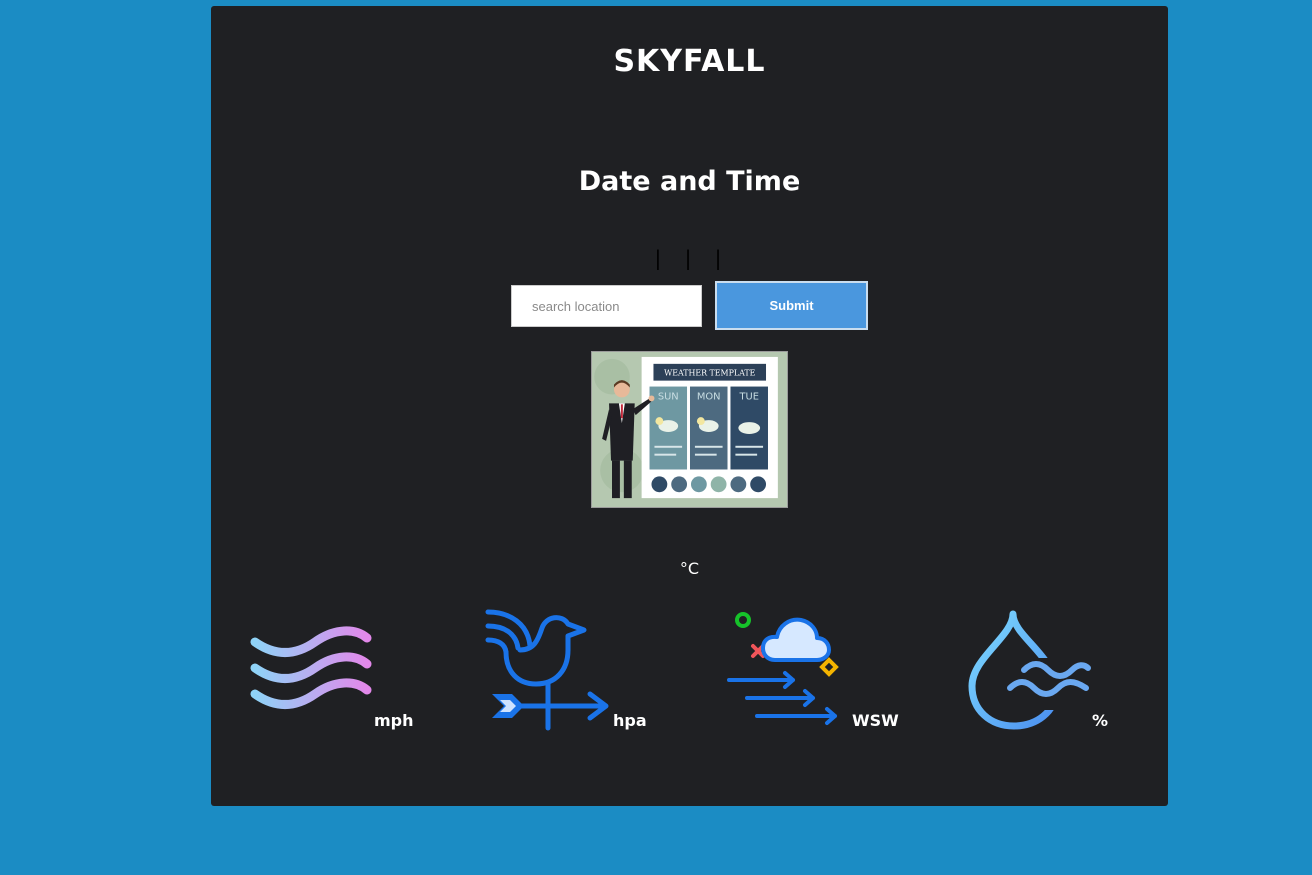 Image resolution: width=1312 pixels, height=875 pixels. What do you see at coordinates (689, 568) in the screenshot?
I see `temperature-unit: °C` at bounding box center [689, 568].